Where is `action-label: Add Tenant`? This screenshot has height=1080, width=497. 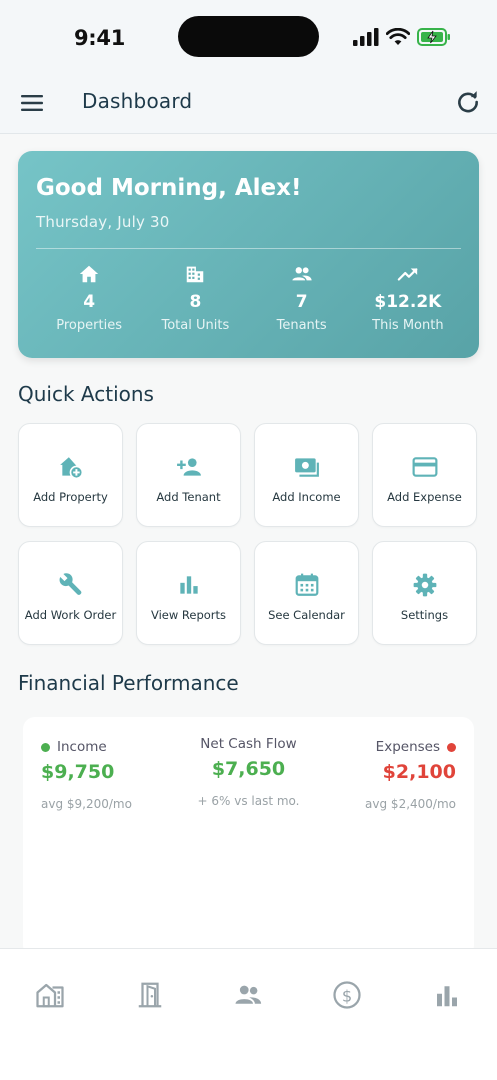 action-label: Add Tenant is located at coordinates (188, 497).